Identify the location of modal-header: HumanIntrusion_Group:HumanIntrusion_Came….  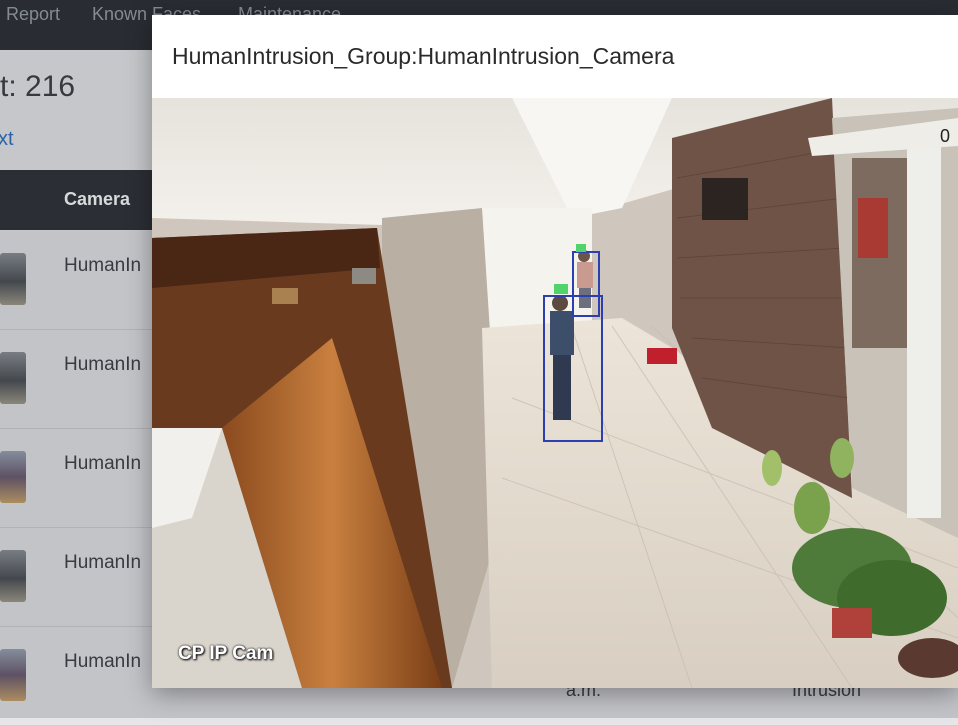
(555, 56).